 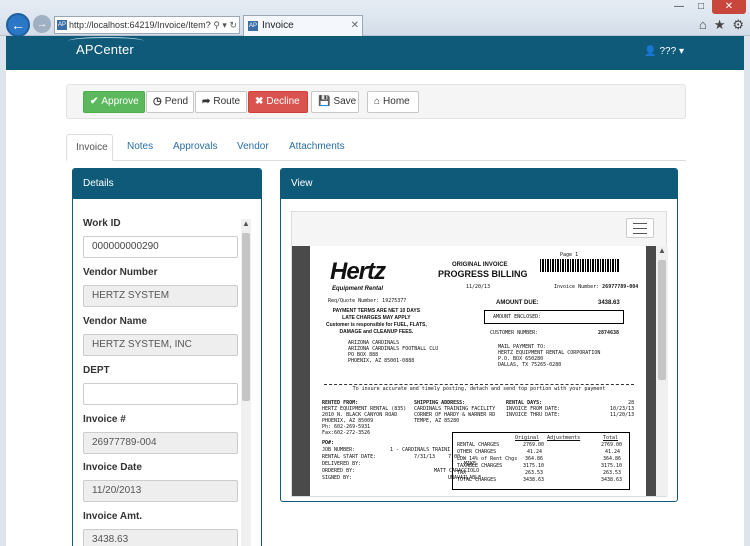 I want to click on address-url: http://localhost:64219/Invoice/Item?wc, so click(x=145, y=25).